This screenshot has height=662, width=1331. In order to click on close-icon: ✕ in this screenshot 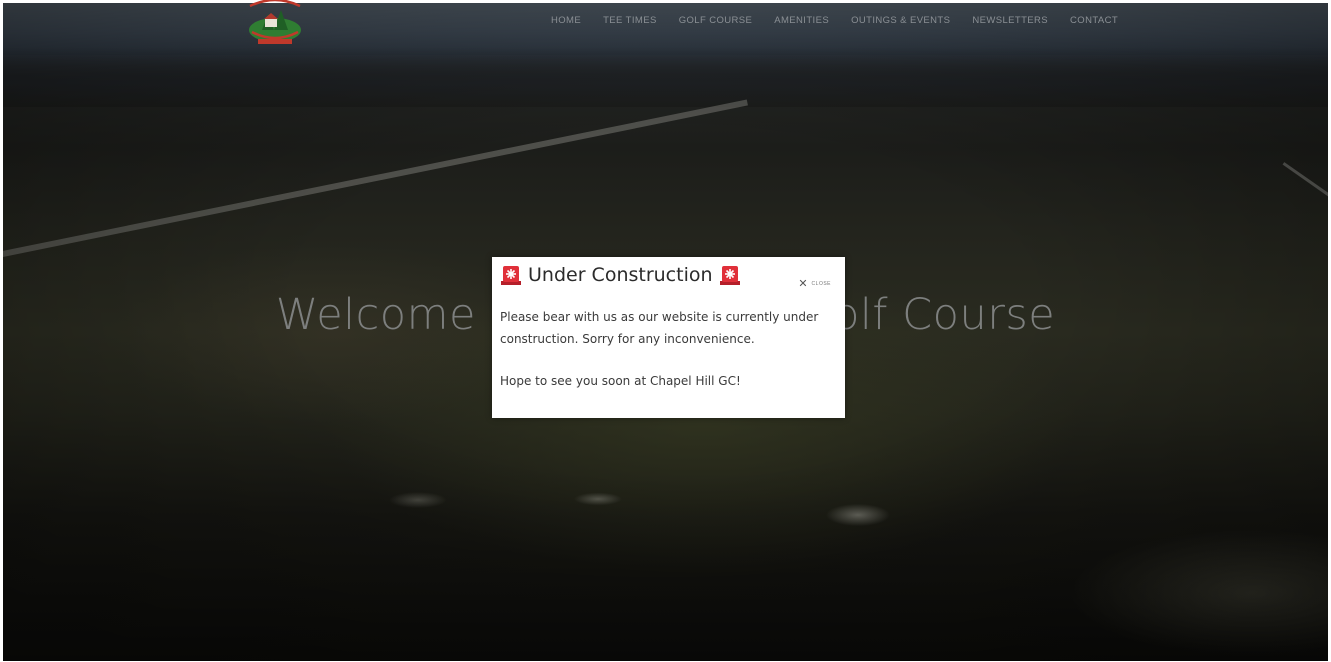, I will do `click(803, 283)`.